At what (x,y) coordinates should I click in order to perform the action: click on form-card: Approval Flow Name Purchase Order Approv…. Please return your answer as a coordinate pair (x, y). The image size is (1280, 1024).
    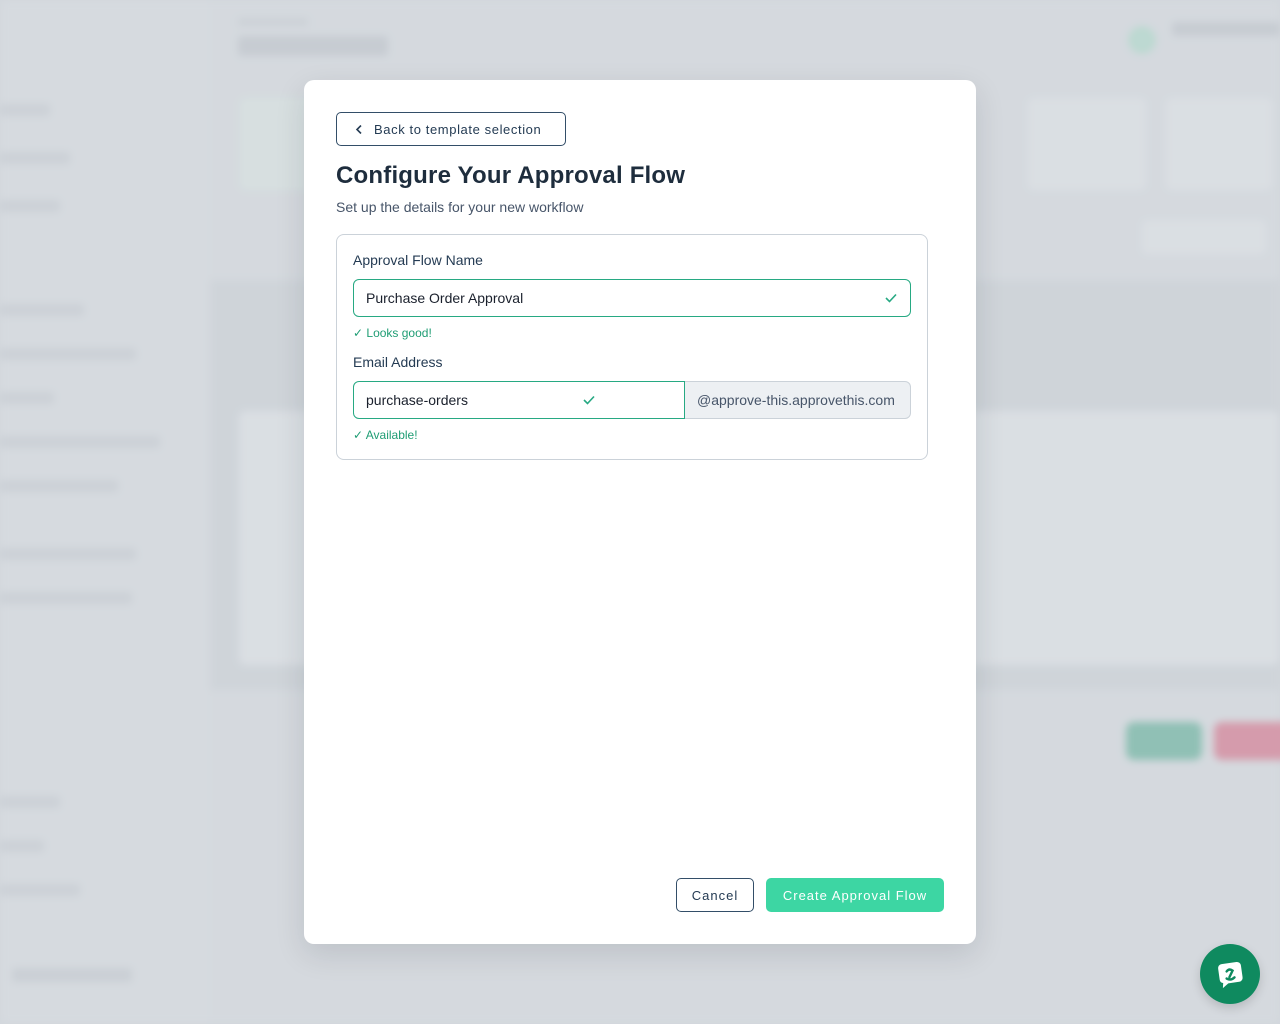
    Looking at the image, I should click on (632, 347).